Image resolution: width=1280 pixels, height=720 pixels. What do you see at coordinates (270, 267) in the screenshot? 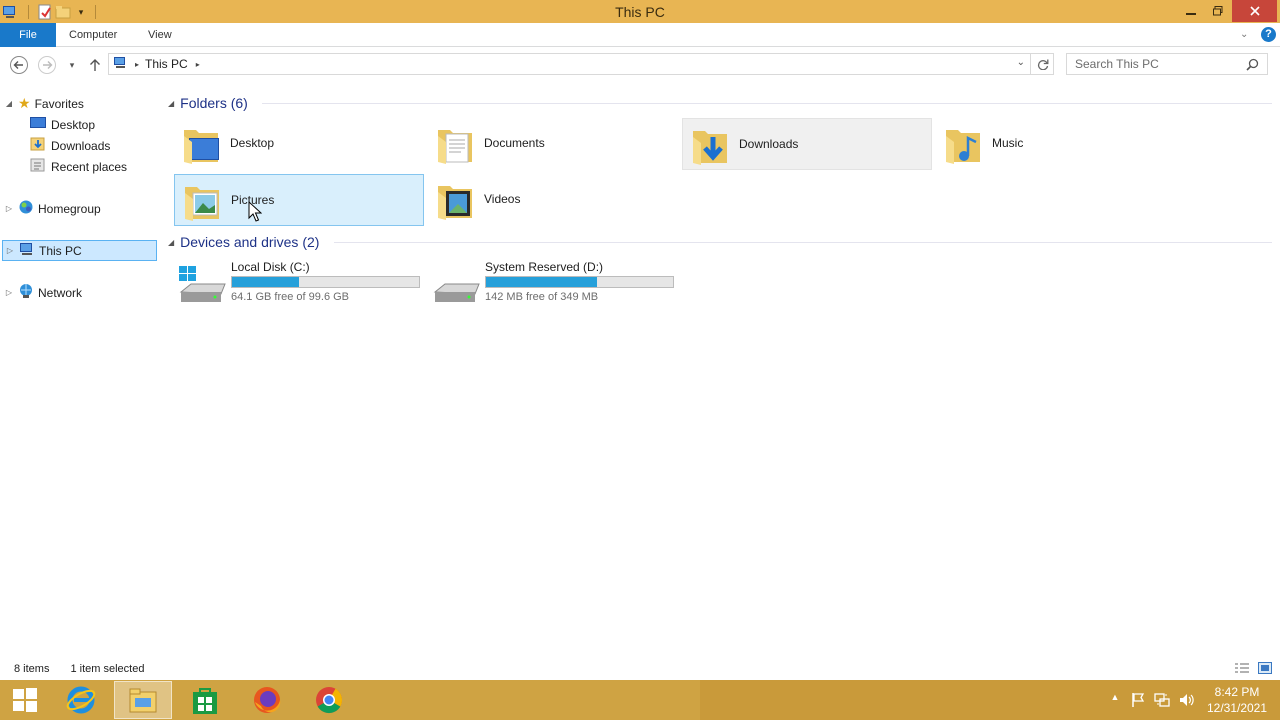
I see `drive-name: Local Disk (C:)` at bounding box center [270, 267].